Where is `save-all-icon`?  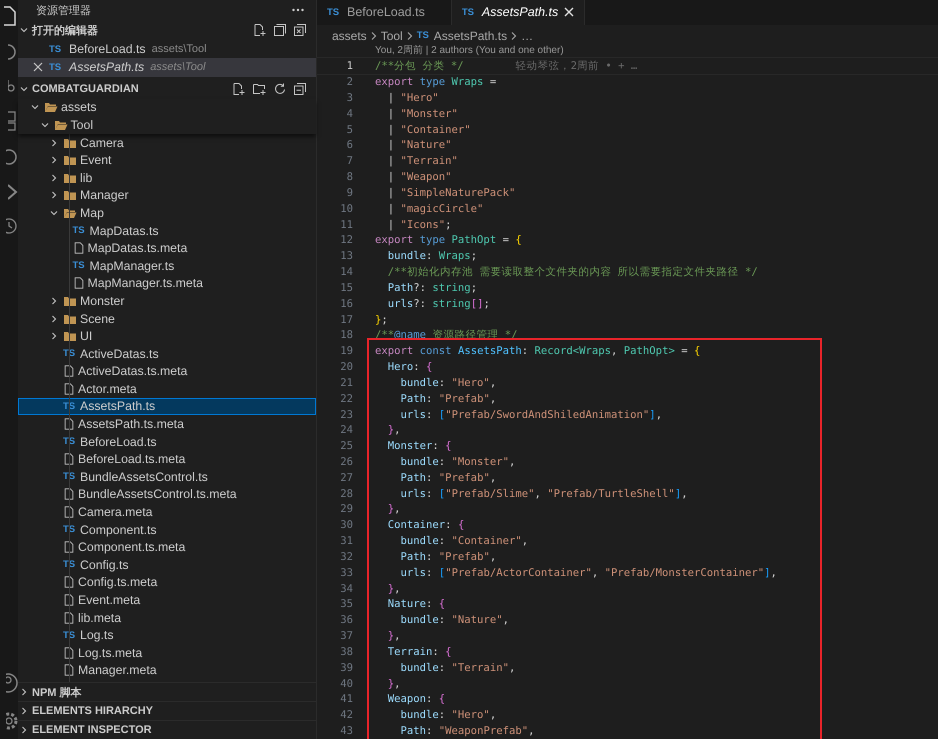 save-all-icon is located at coordinates (280, 30).